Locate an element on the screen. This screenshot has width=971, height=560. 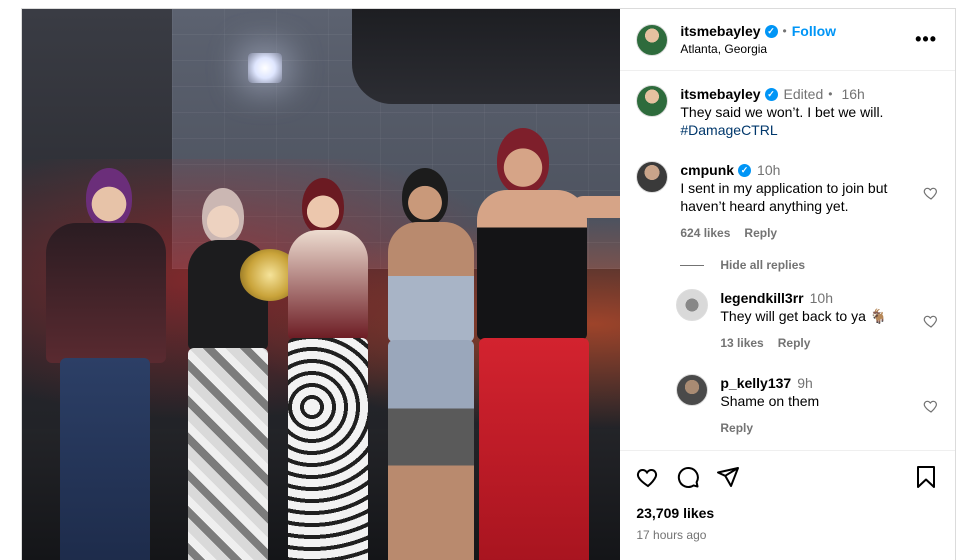
post-timestamp: 17 hours ago is located at coordinates (787, 535).